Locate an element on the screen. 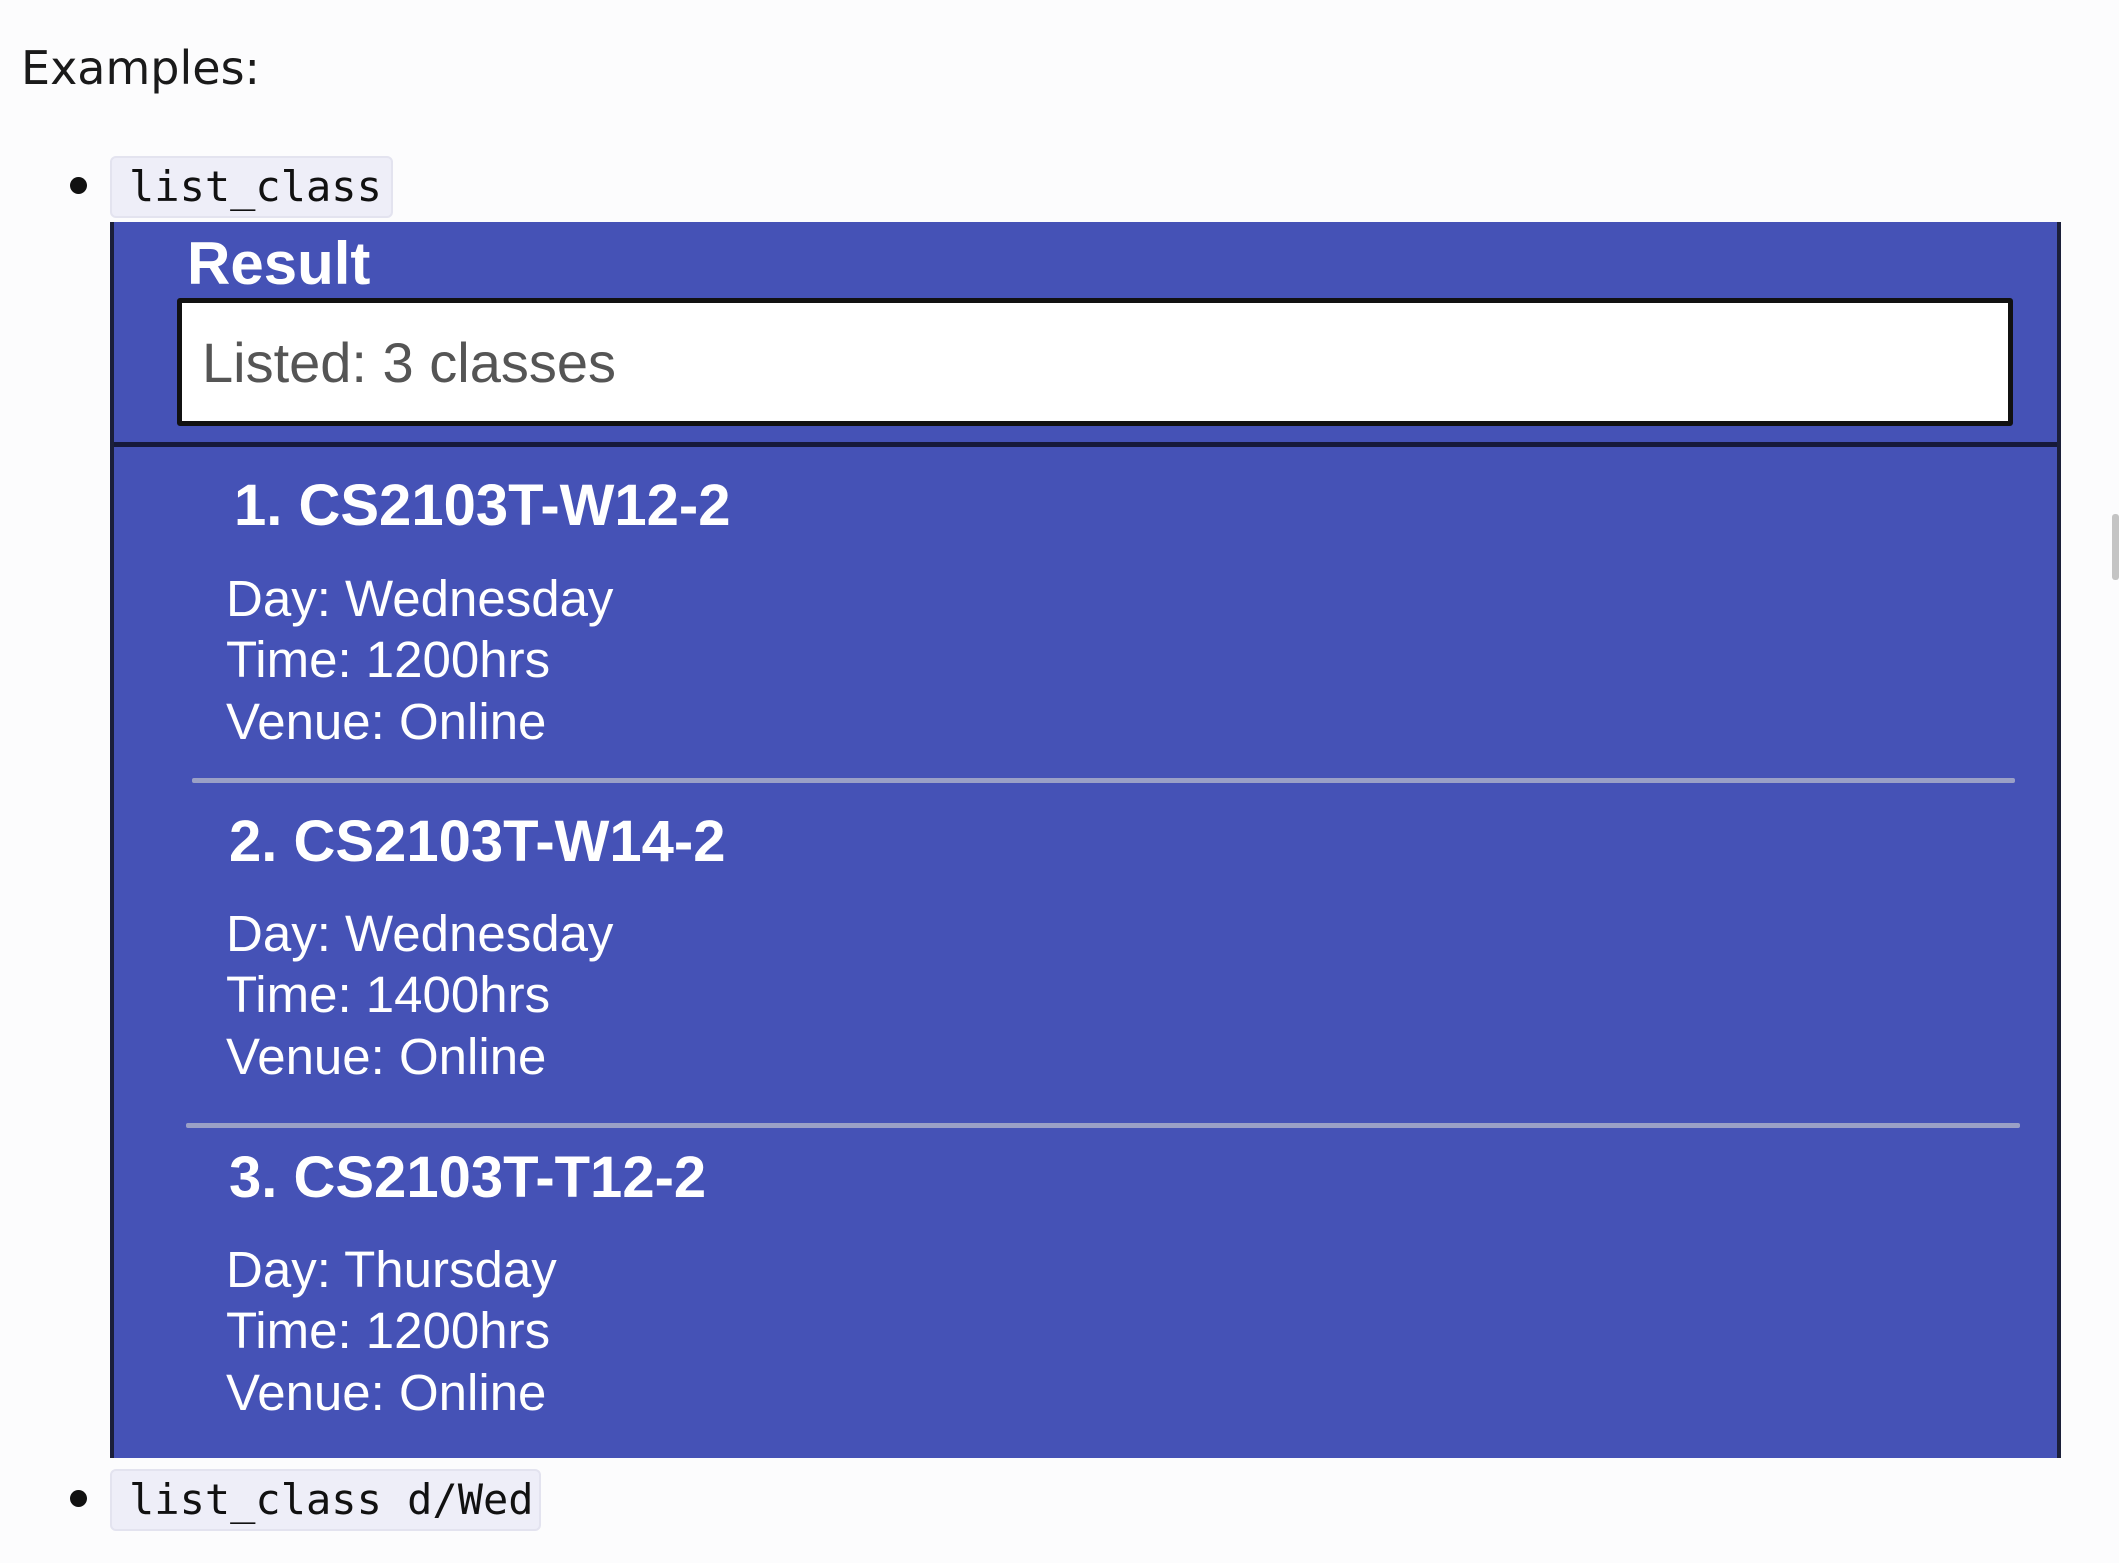  class-time: Time: 1400hrs is located at coordinates (388, 994).